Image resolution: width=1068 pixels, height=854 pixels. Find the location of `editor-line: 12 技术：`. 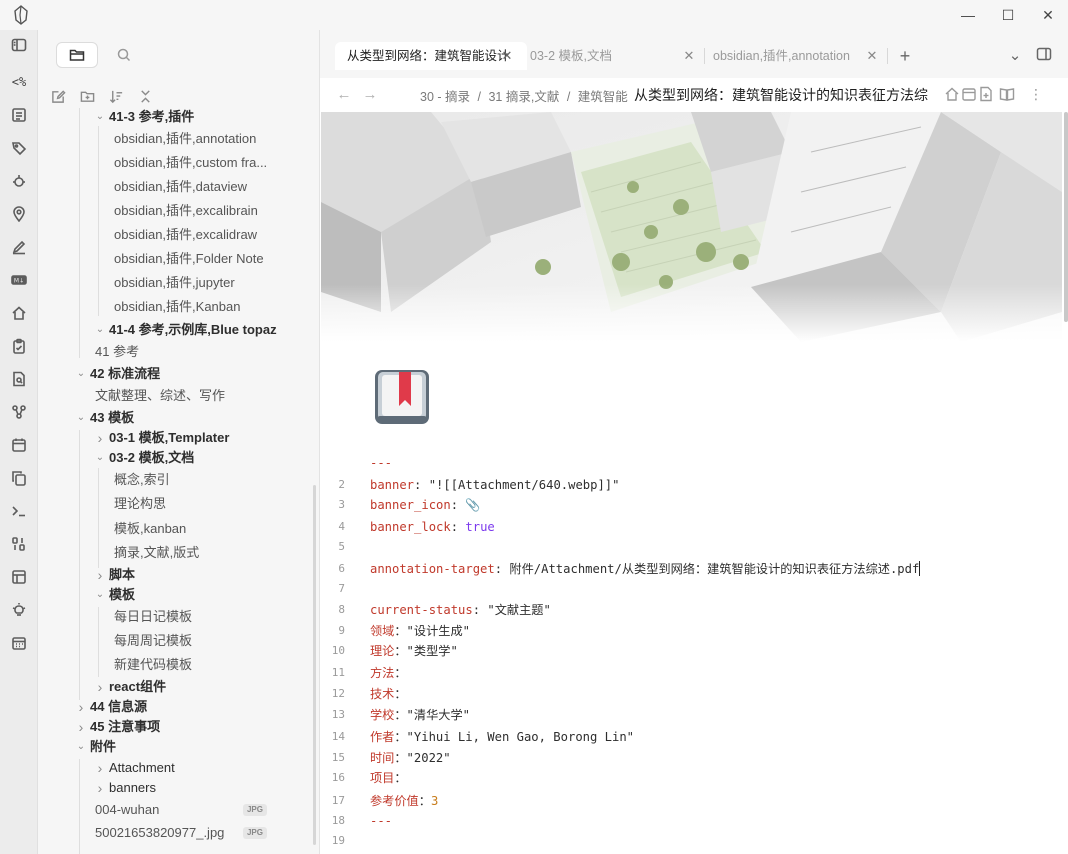

editor-line: 12 技术： is located at coordinates (691, 694).